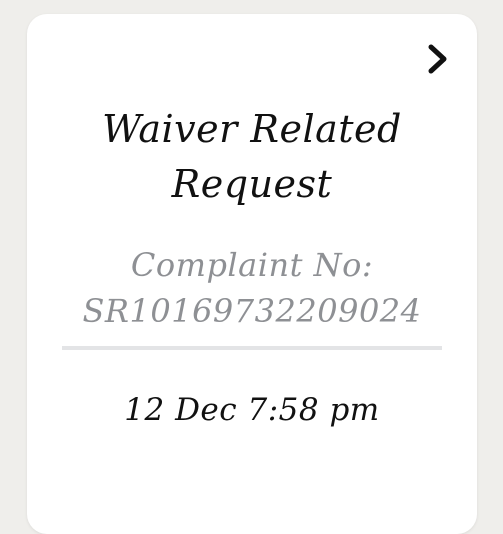 This screenshot has width=503, height=534. Describe the element at coordinates (252, 265) in the screenshot. I see `complaint-label: Complaint No:` at that location.